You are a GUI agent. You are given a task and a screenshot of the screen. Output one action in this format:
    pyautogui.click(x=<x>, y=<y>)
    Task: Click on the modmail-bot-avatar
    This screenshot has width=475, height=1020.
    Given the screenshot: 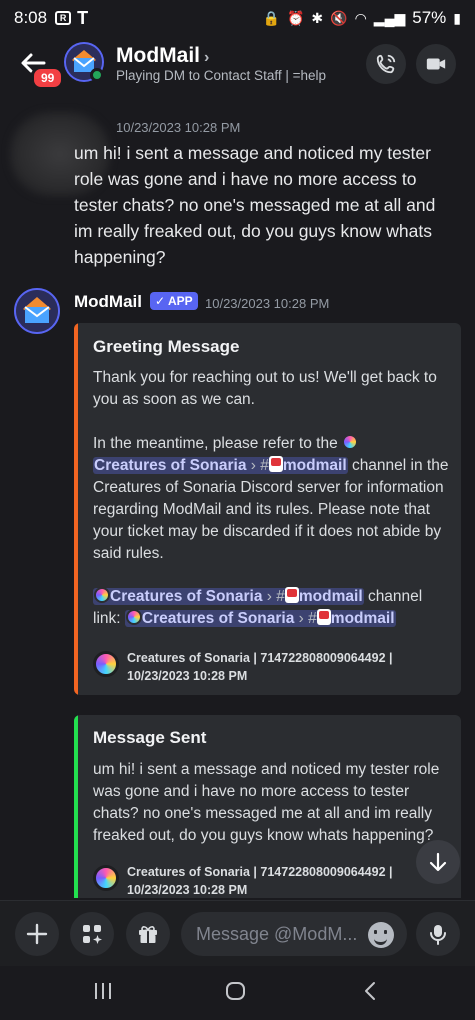 What is the action you would take?
    pyautogui.click(x=37, y=311)
    